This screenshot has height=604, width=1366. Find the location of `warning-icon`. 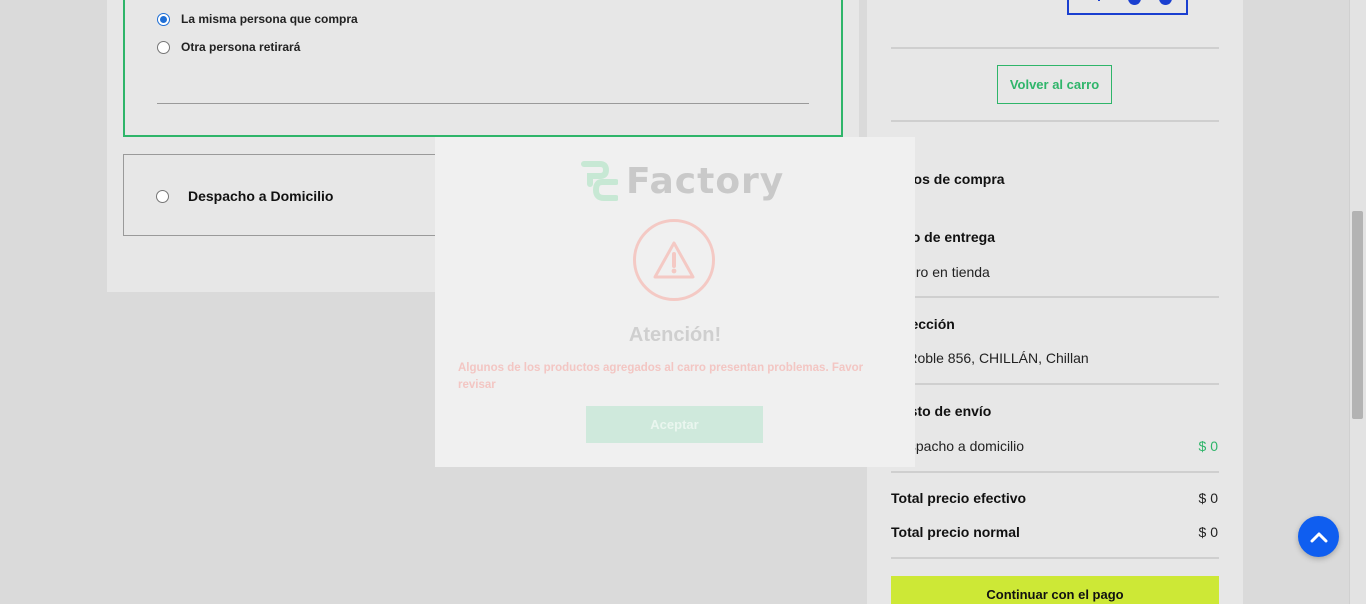

warning-icon is located at coordinates (674, 260).